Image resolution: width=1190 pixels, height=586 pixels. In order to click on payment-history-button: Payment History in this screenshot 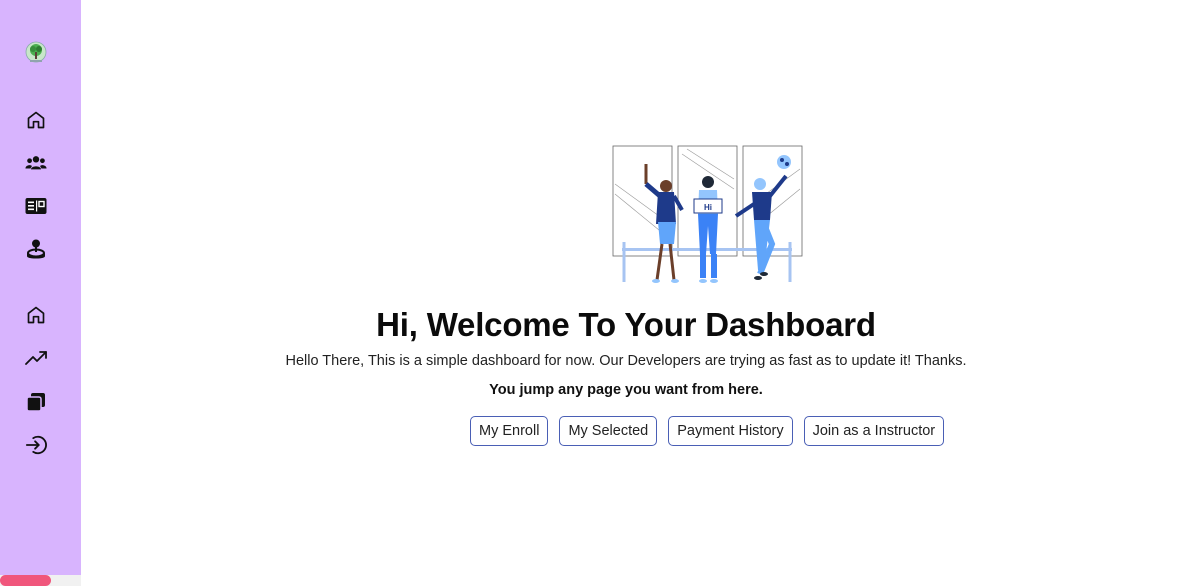, I will do `click(730, 431)`.